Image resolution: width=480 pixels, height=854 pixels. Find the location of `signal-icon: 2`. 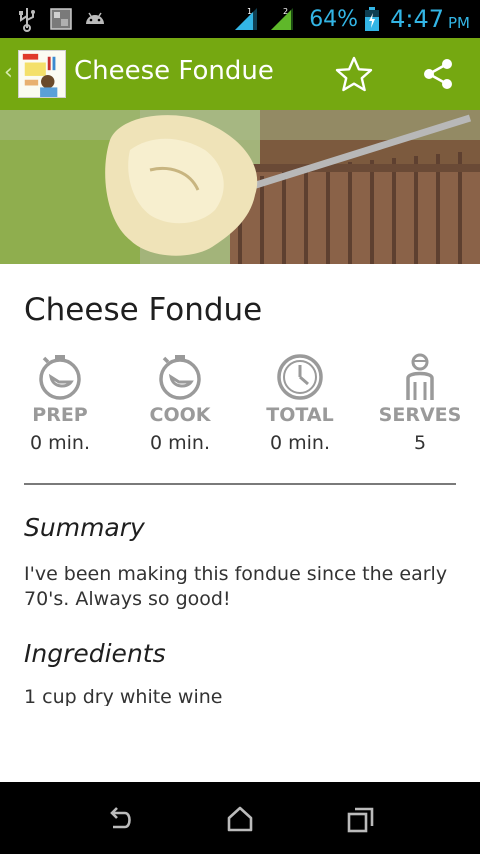

signal-icon: 2 is located at coordinates (282, 18).